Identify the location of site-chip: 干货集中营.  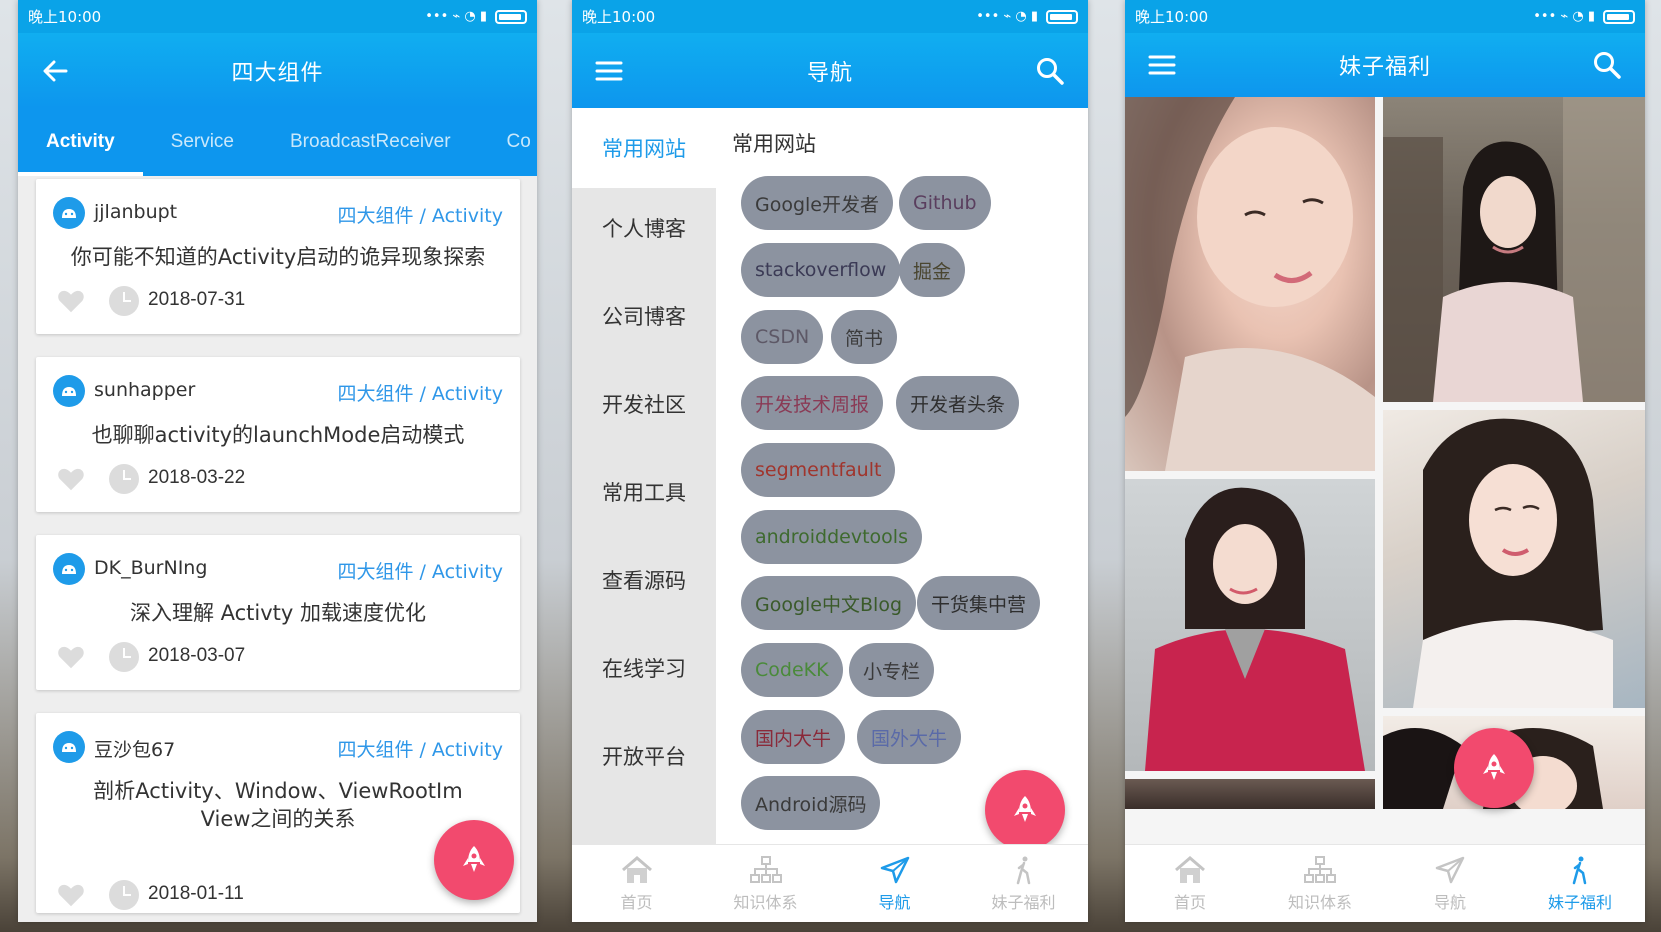
(979, 603).